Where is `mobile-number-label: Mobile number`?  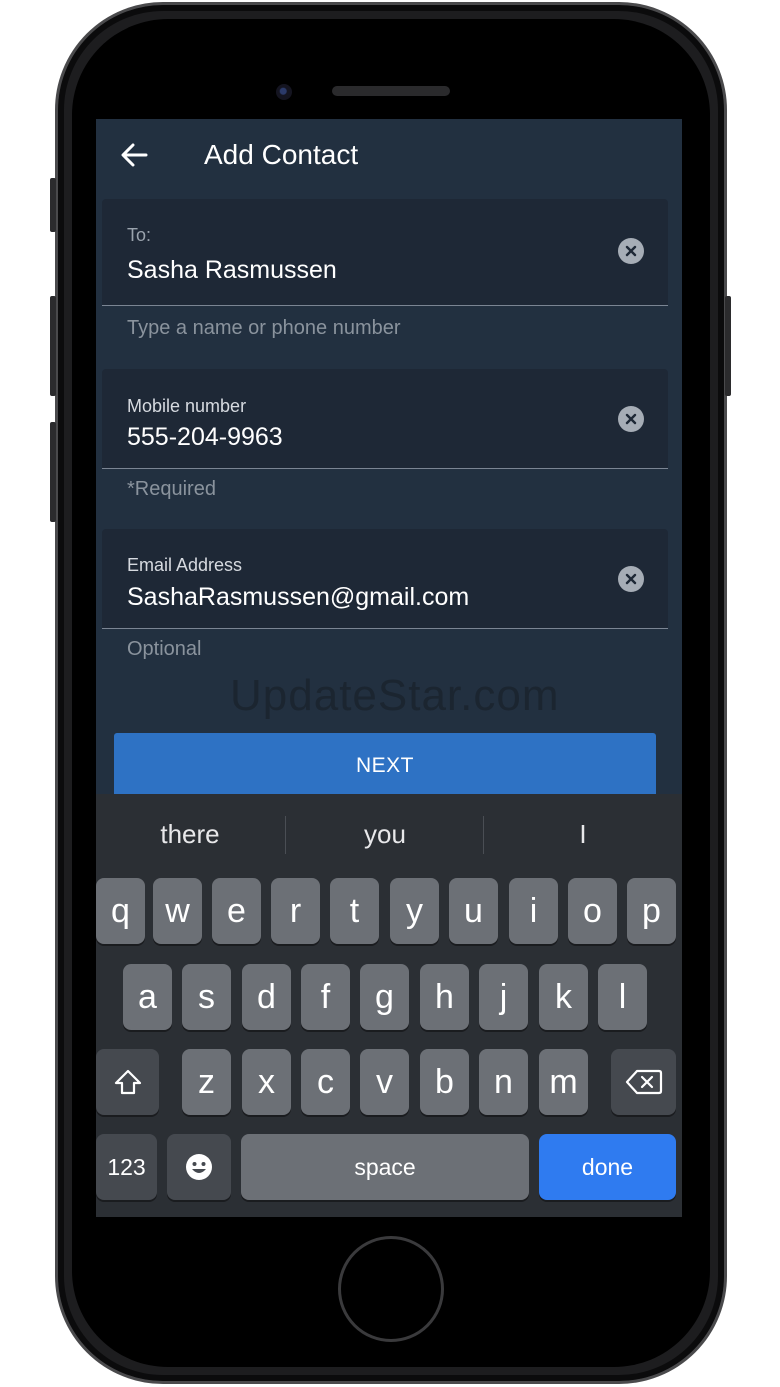
mobile-number-label: Mobile number is located at coordinates (187, 406).